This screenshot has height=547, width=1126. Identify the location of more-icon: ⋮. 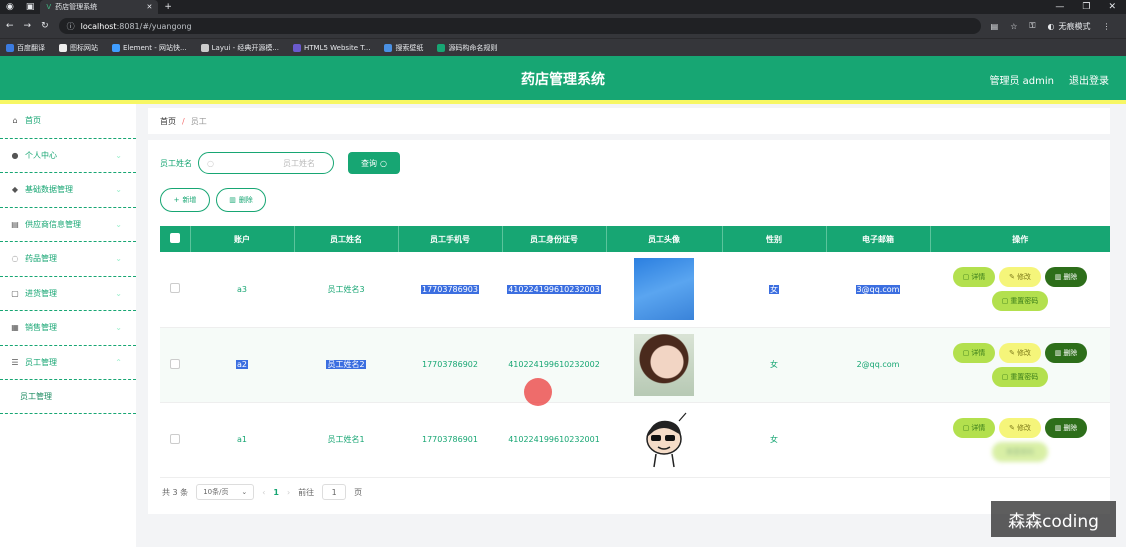
(1106, 26).